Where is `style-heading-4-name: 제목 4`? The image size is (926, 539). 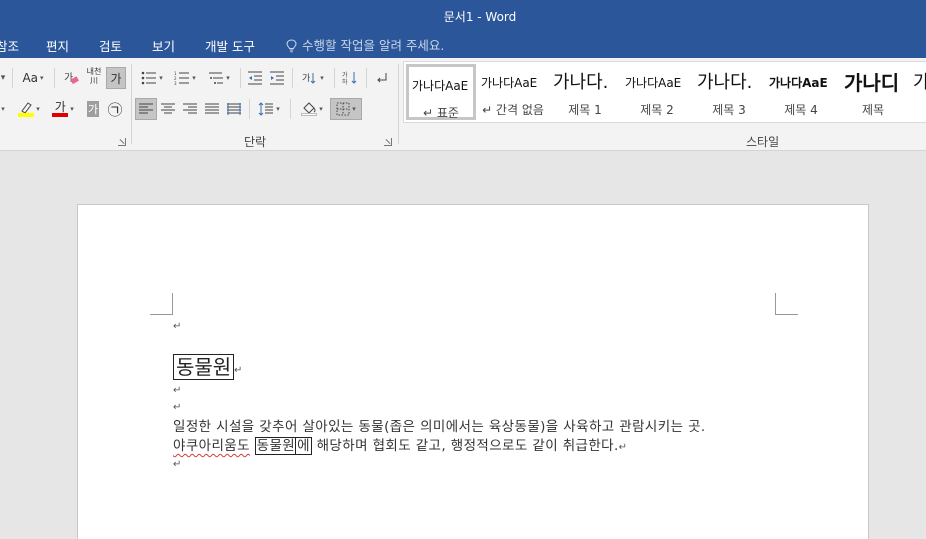 style-heading-4-name: 제목 4 is located at coordinates (801, 110).